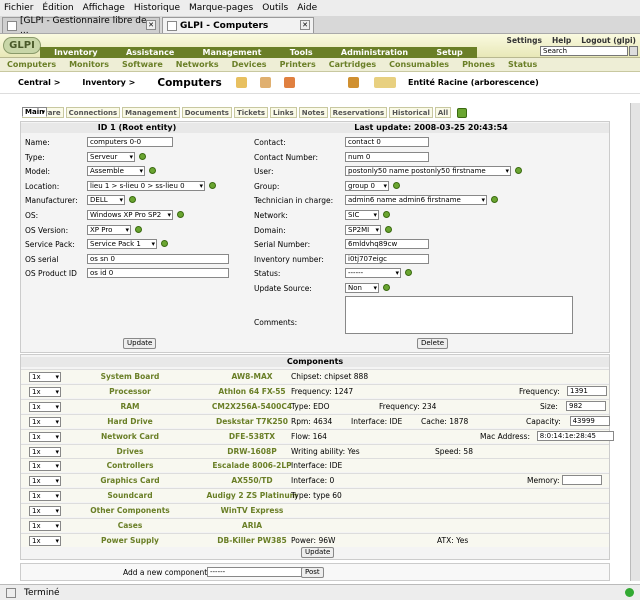  Describe the element at coordinates (81, 26) in the screenshot. I see `browser-tab-glpi-manager: [GLPI - Gestionnaire libre de ... ✕` at that location.